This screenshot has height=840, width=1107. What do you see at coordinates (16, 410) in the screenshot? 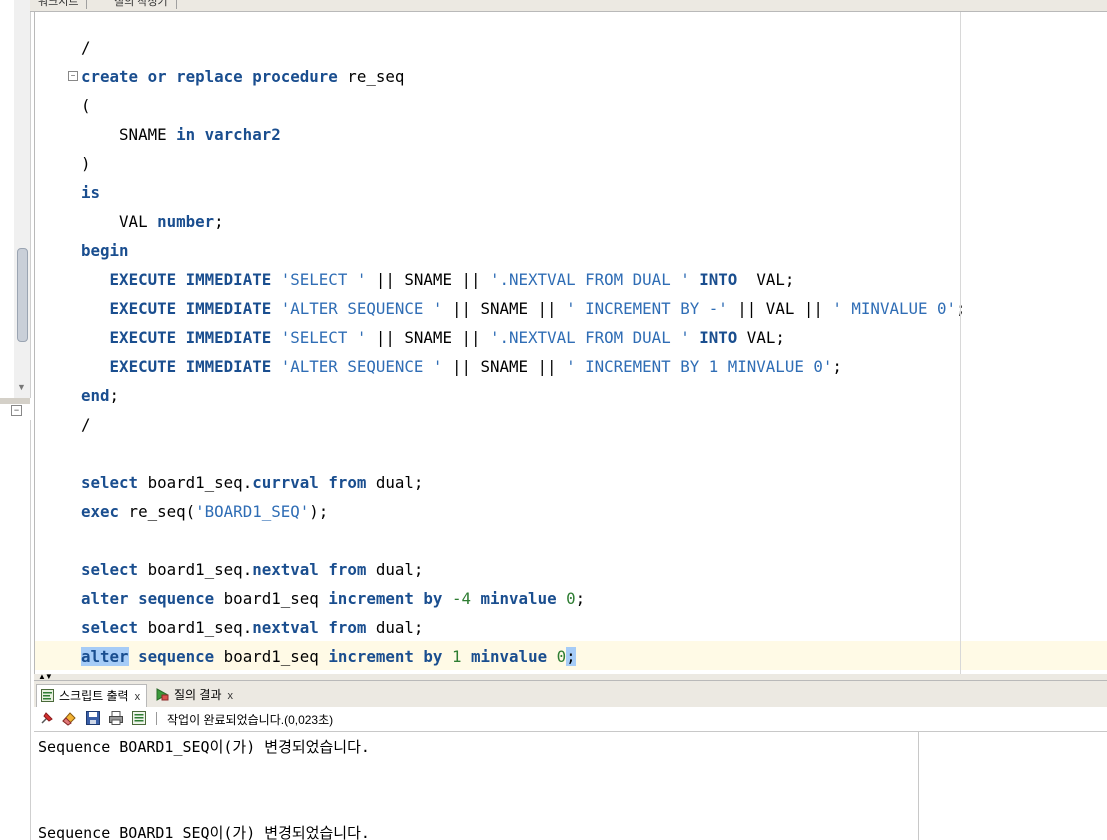
I see `collapse-icon: −` at bounding box center [16, 410].